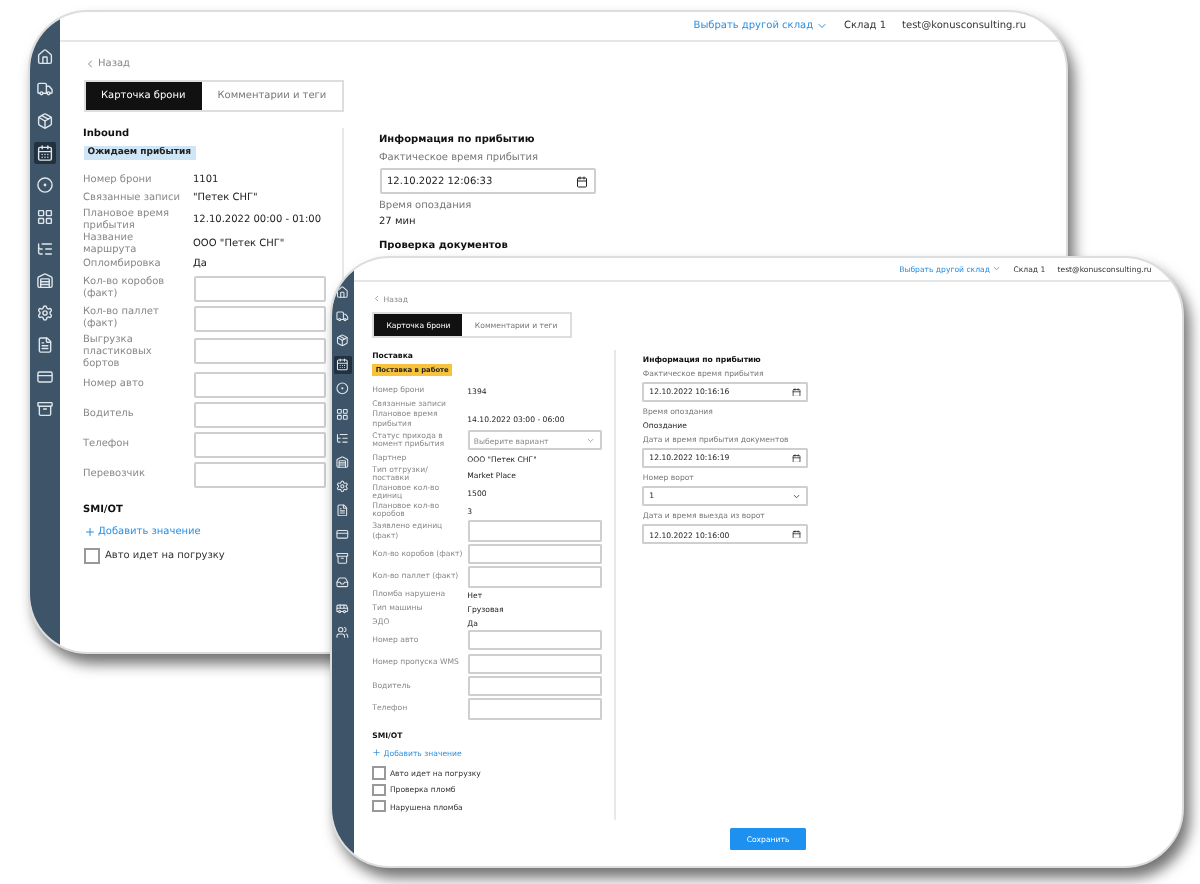 The height and width of the screenshot is (884, 1200). What do you see at coordinates (343, 583) in the screenshot?
I see `inbox-icon` at bounding box center [343, 583].